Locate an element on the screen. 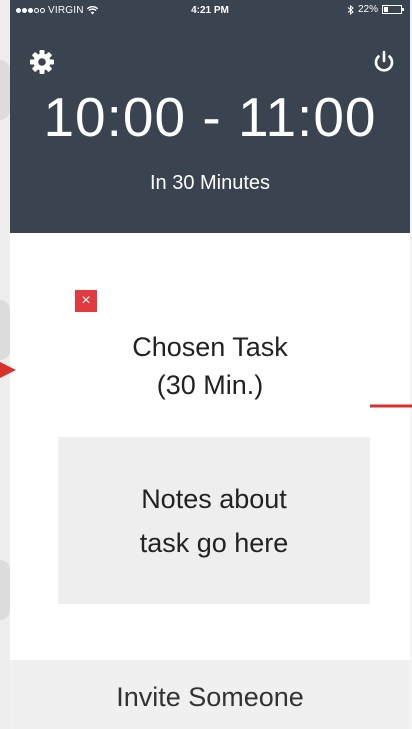  annotation-arrow-line is located at coordinates (391, 406).